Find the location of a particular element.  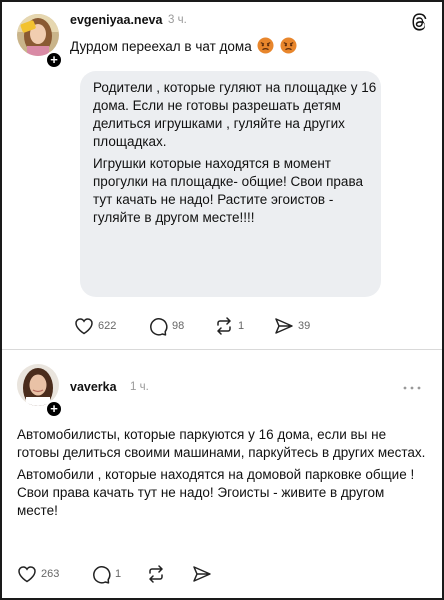

comment-button: 1 is located at coordinates (106, 574).